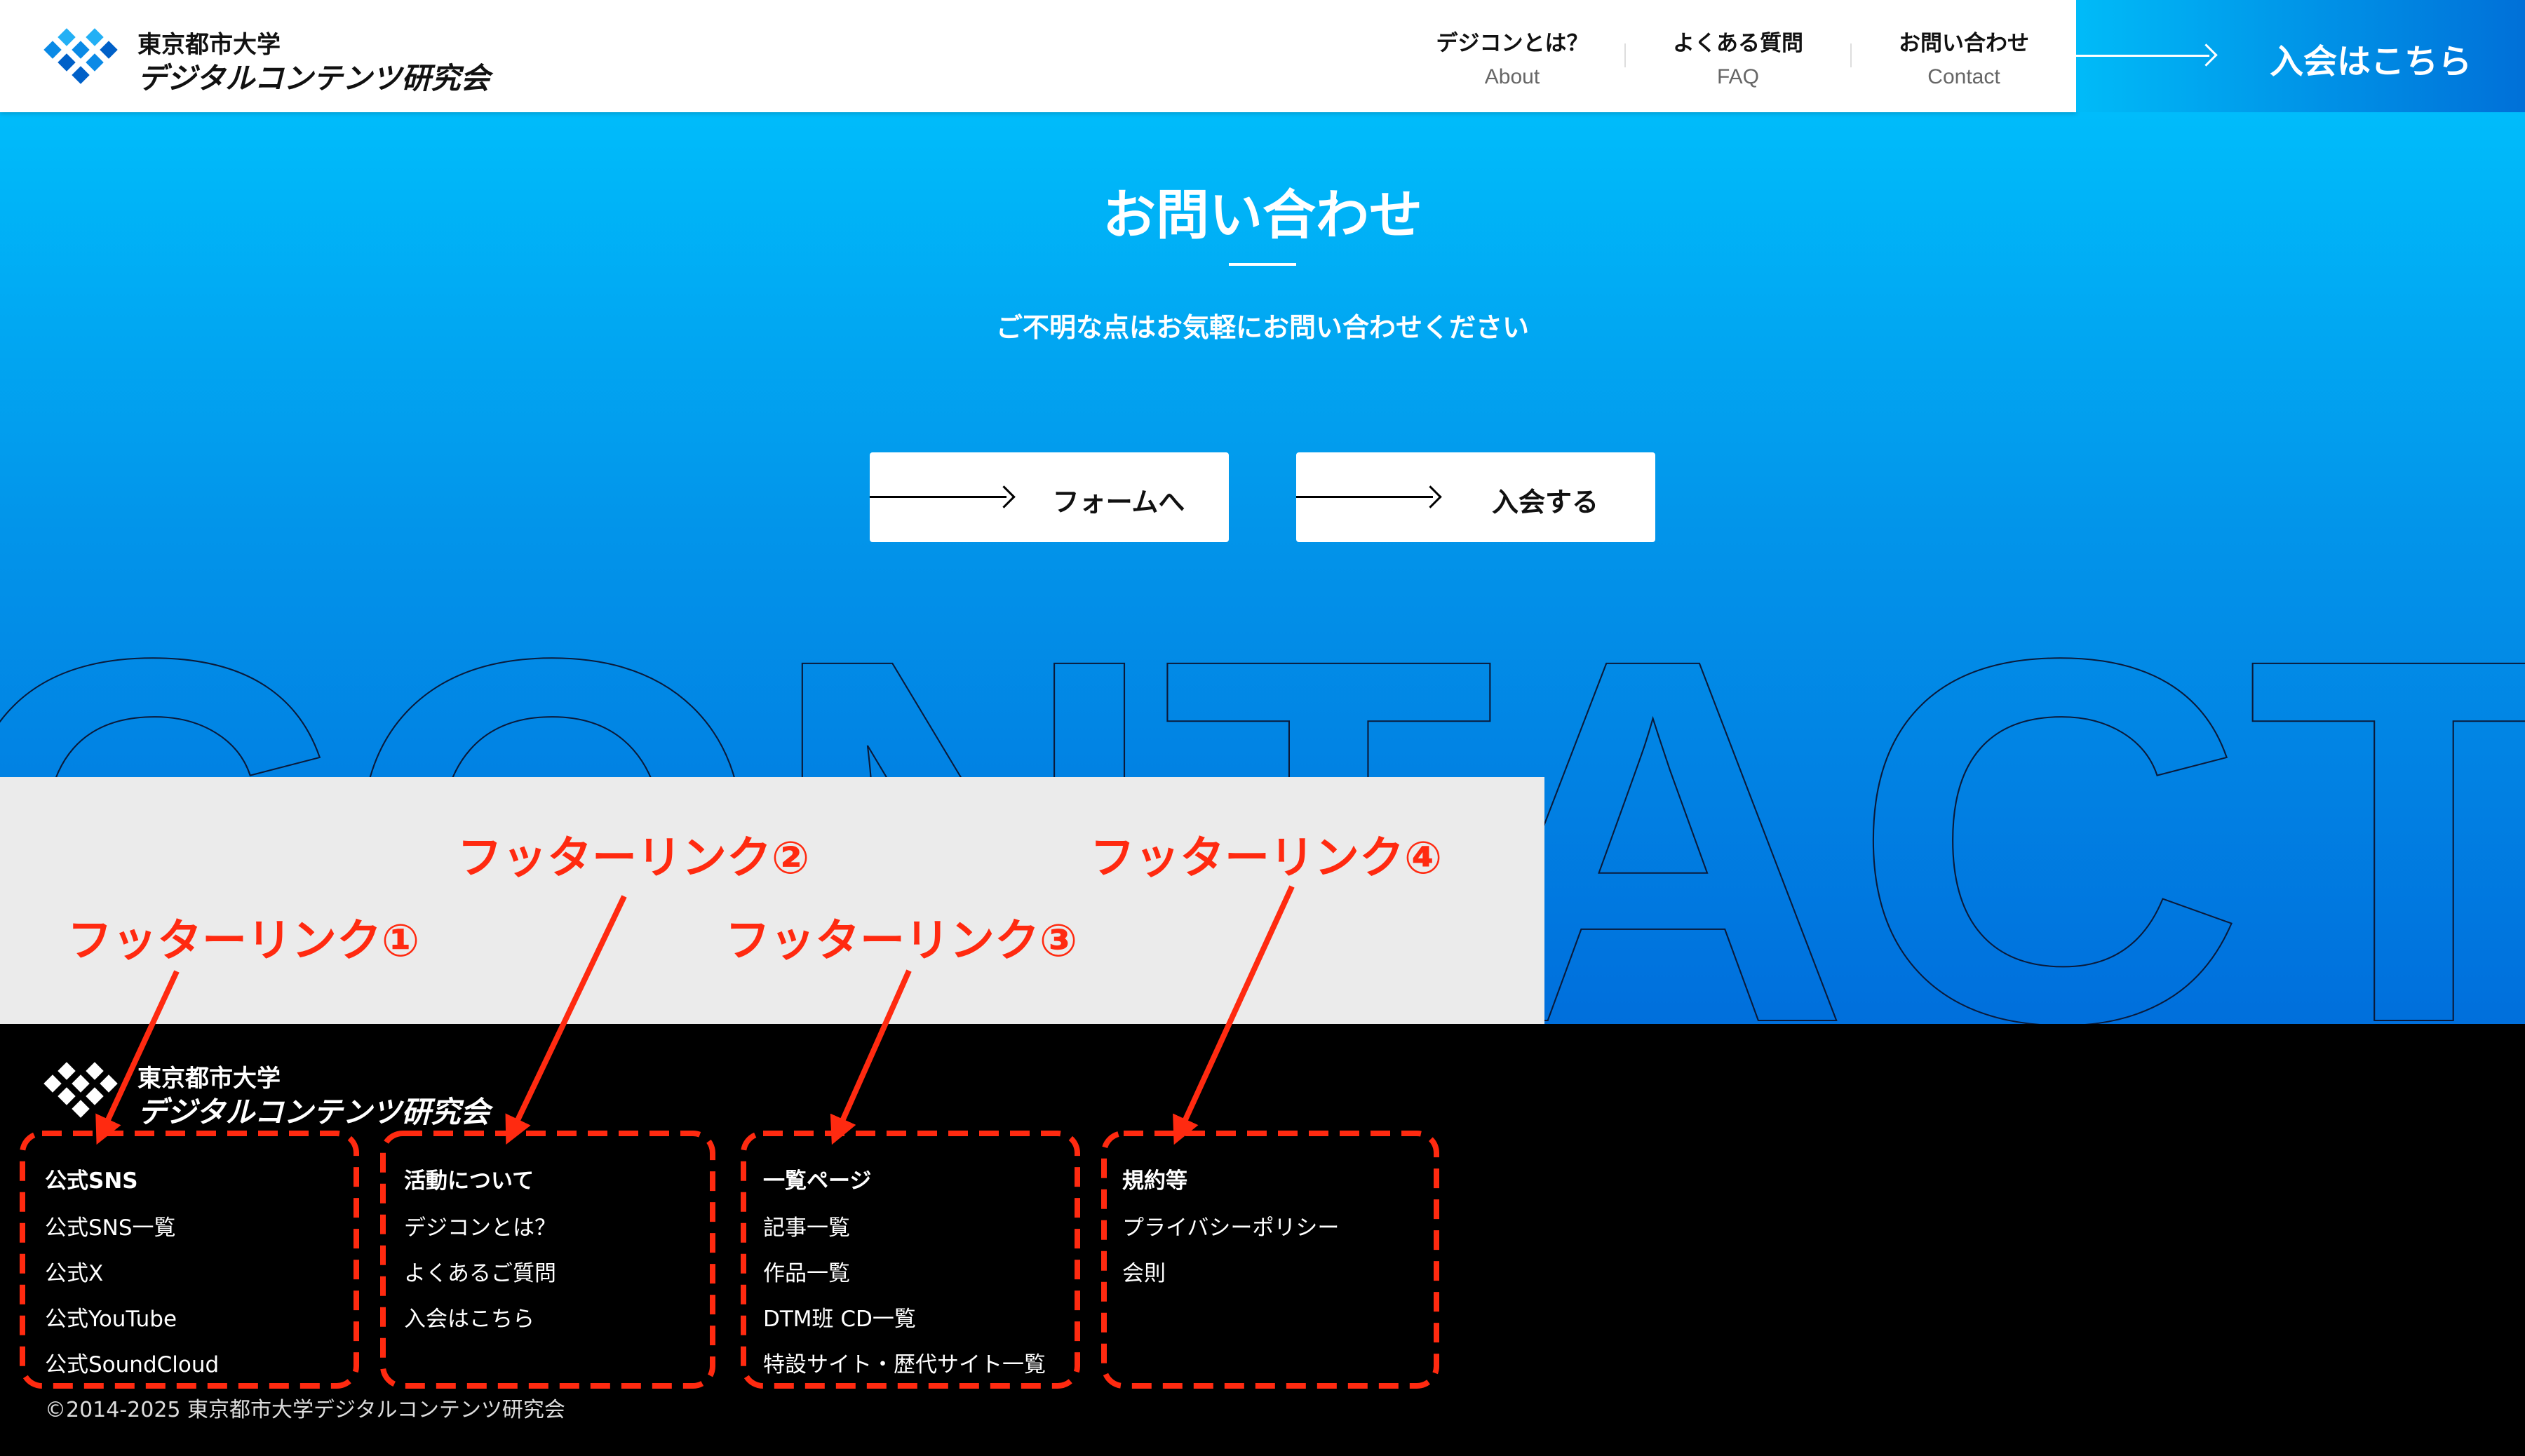 Image resolution: width=2525 pixels, height=1456 pixels. I want to click on footer-link: 公式X, so click(132, 1271).